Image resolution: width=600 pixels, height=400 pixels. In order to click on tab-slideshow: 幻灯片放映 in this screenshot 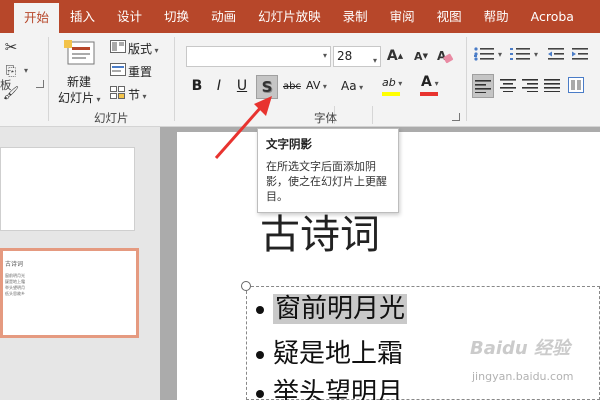, I will do `click(289, 16)`.